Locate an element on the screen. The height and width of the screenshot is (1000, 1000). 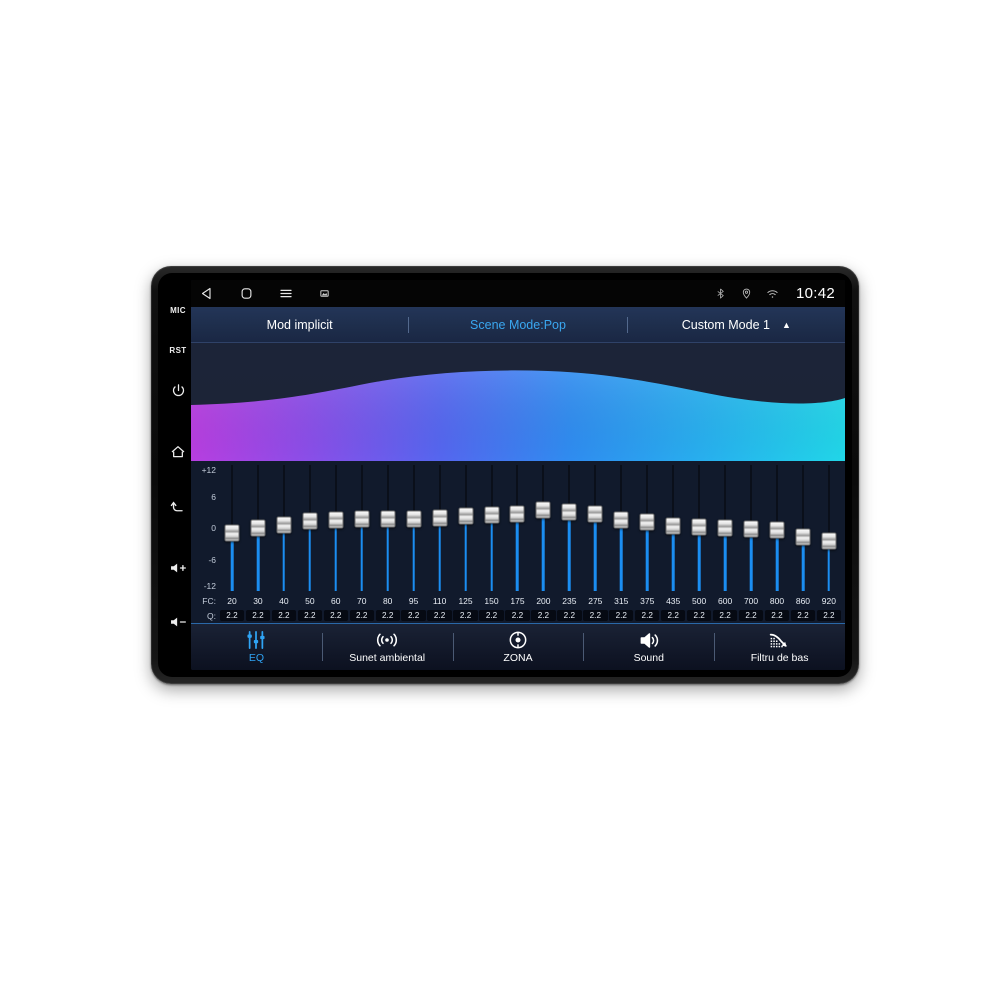
nav-tab-zone: ZONA is located at coordinates (518, 647).